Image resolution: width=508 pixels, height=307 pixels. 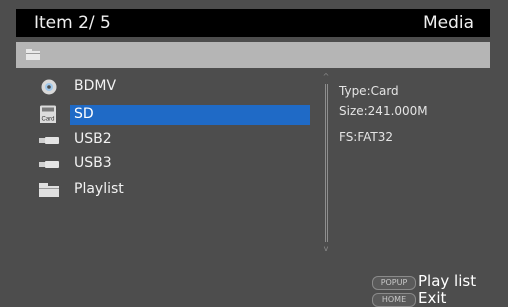 I want to click on home-hint-label: Exit, so click(x=432, y=298).